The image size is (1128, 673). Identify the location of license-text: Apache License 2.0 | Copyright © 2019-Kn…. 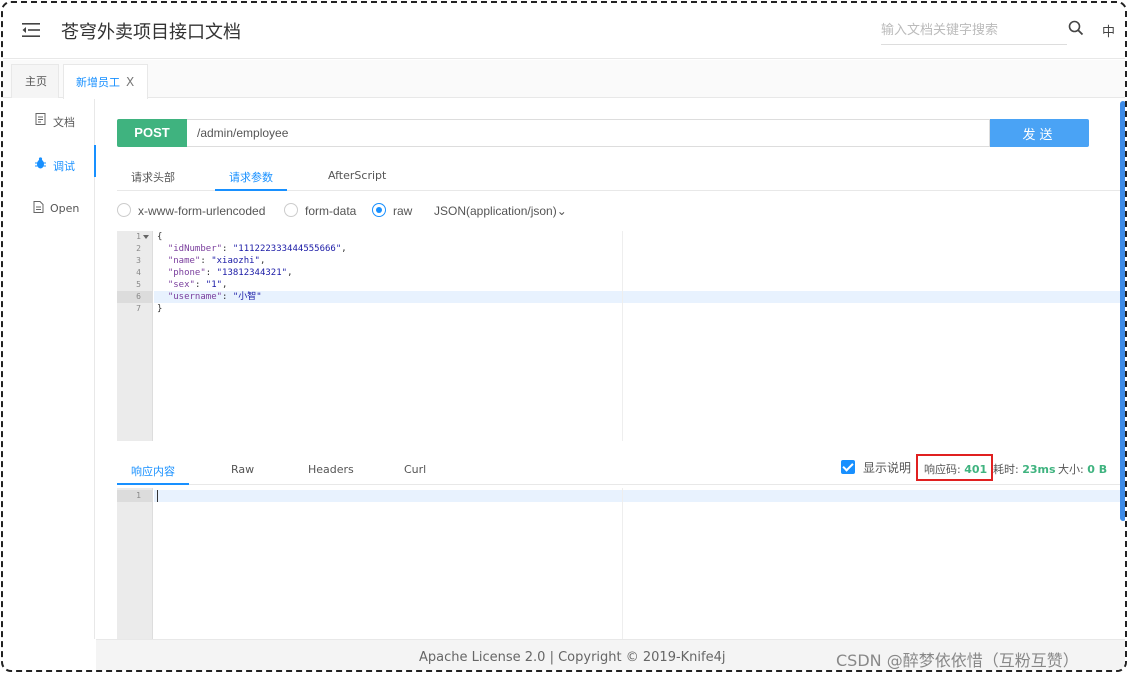
(572, 657).